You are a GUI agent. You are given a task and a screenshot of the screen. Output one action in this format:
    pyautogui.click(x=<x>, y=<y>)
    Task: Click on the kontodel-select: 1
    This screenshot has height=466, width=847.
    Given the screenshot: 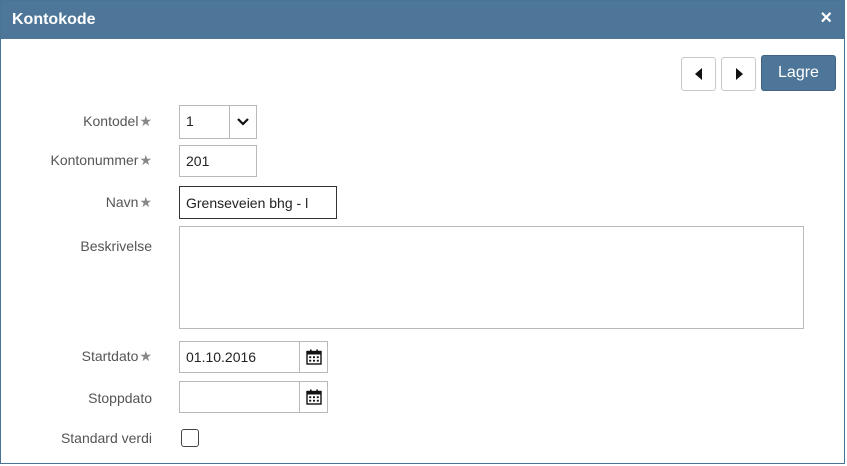 What is the action you would take?
    pyautogui.click(x=218, y=122)
    